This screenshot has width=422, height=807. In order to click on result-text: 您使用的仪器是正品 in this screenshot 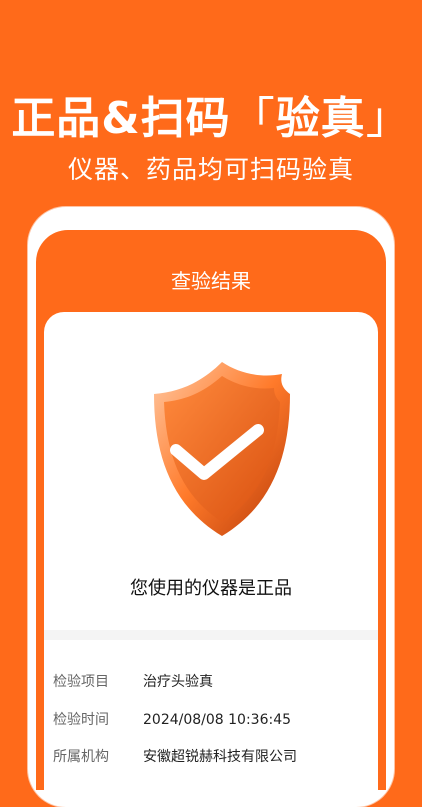, I will do `click(211, 588)`.